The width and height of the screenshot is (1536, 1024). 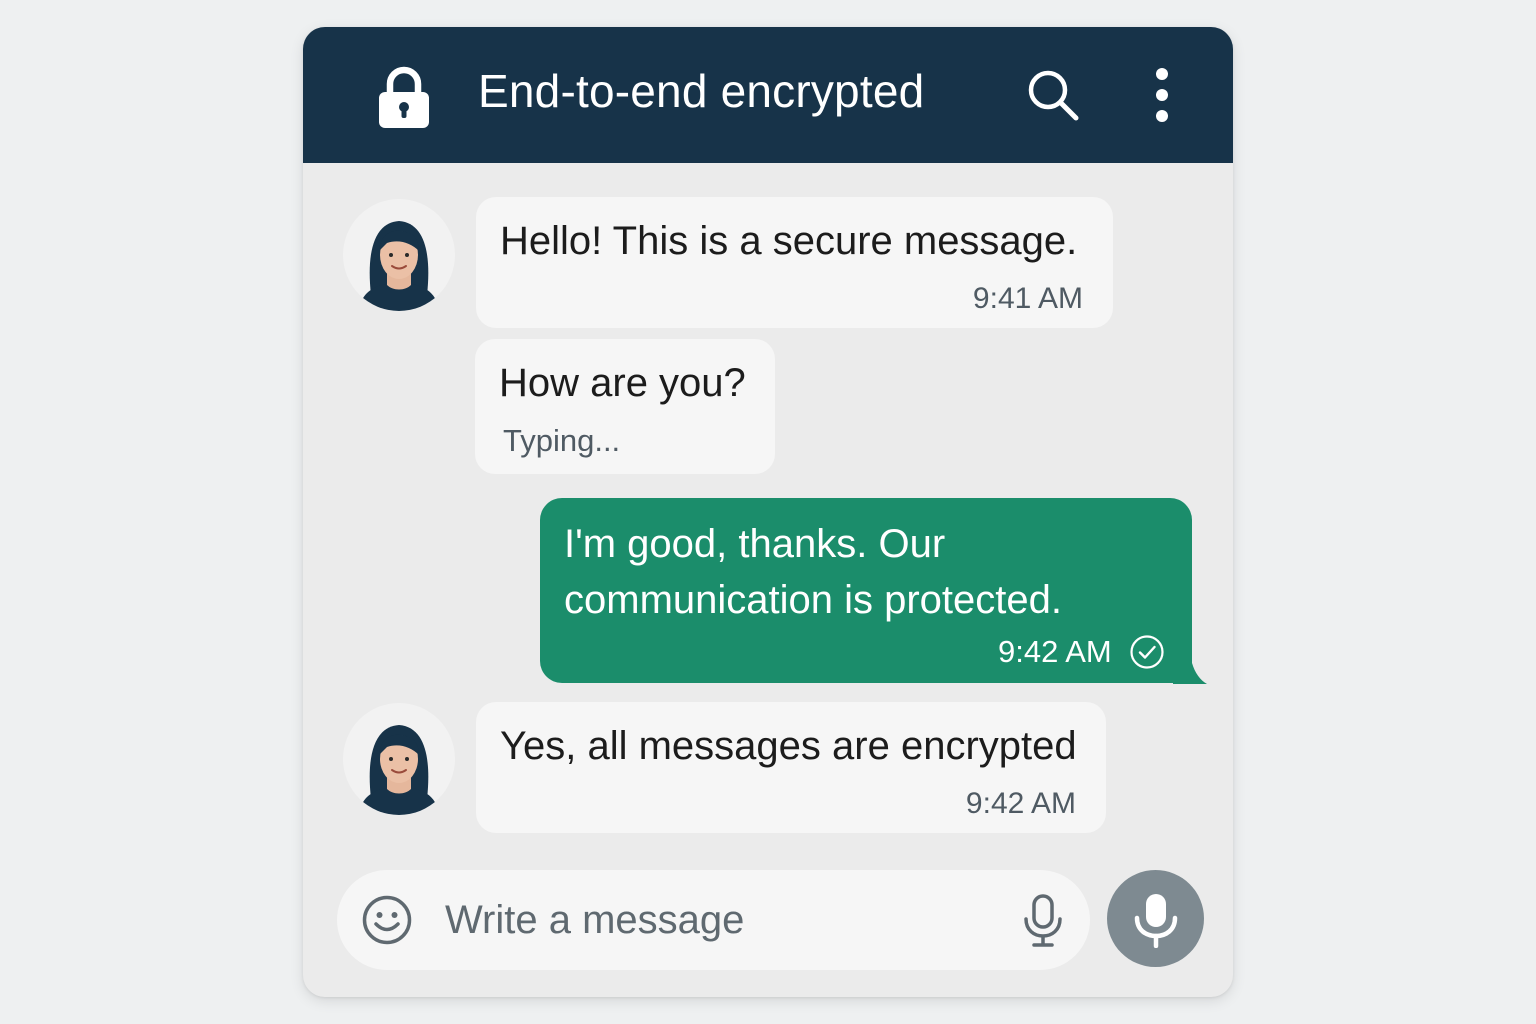 I want to click on bubble-tail, so click(x=1190, y=673).